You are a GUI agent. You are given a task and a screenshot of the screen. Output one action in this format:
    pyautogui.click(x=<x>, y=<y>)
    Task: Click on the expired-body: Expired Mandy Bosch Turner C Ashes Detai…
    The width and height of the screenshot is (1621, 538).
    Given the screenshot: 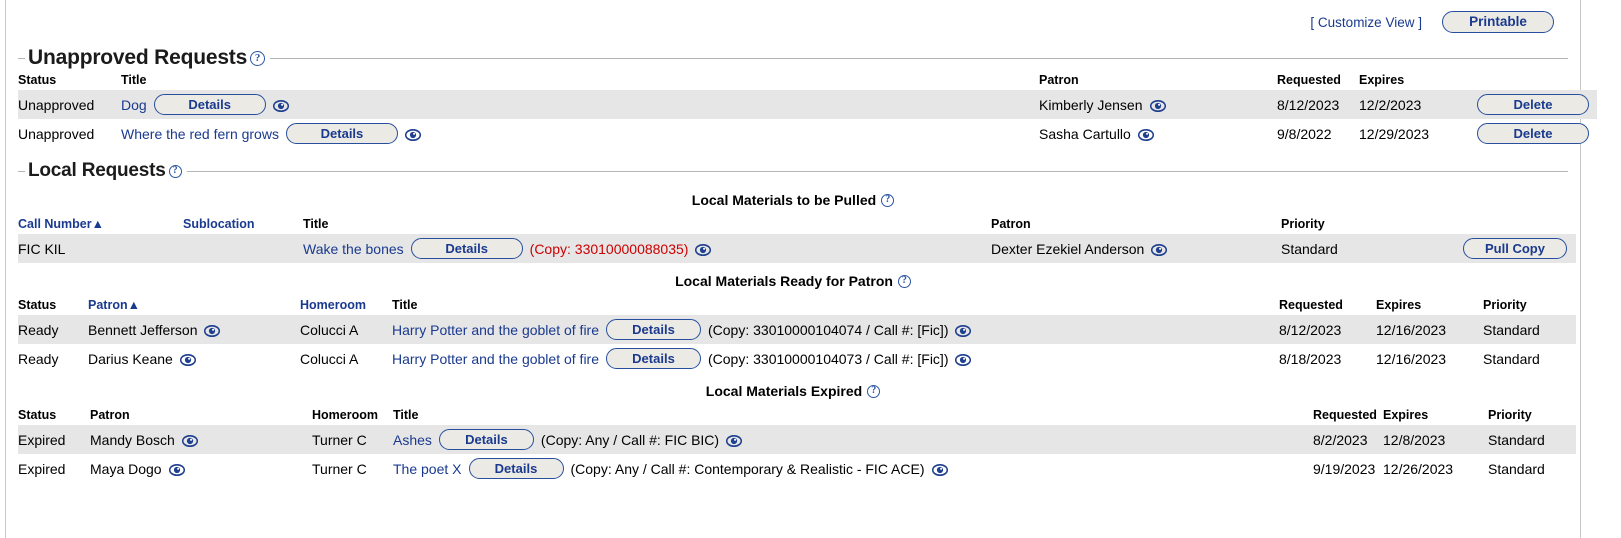 What is the action you would take?
    pyautogui.click(x=797, y=454)
    